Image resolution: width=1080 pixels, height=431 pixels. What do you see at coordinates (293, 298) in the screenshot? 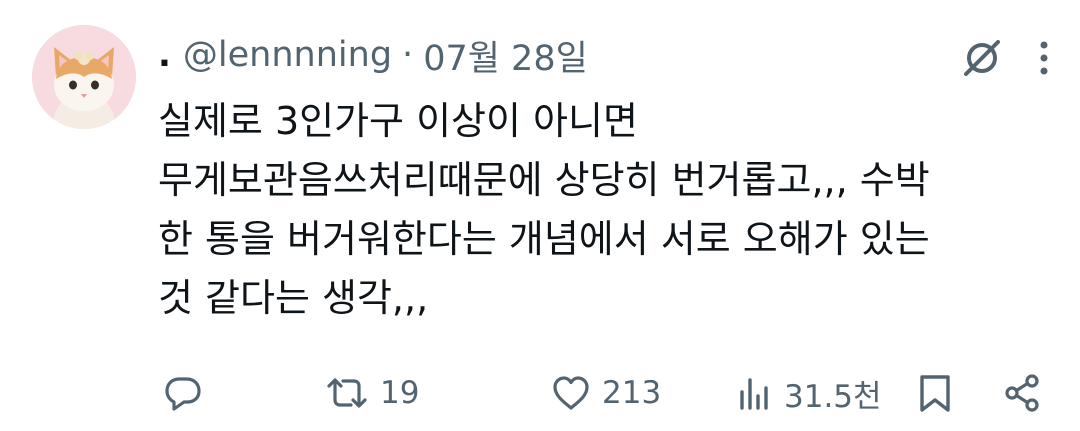
I see `tweet-text-line: 것 같다는 생각,,,` at bounding box center [293, 298].